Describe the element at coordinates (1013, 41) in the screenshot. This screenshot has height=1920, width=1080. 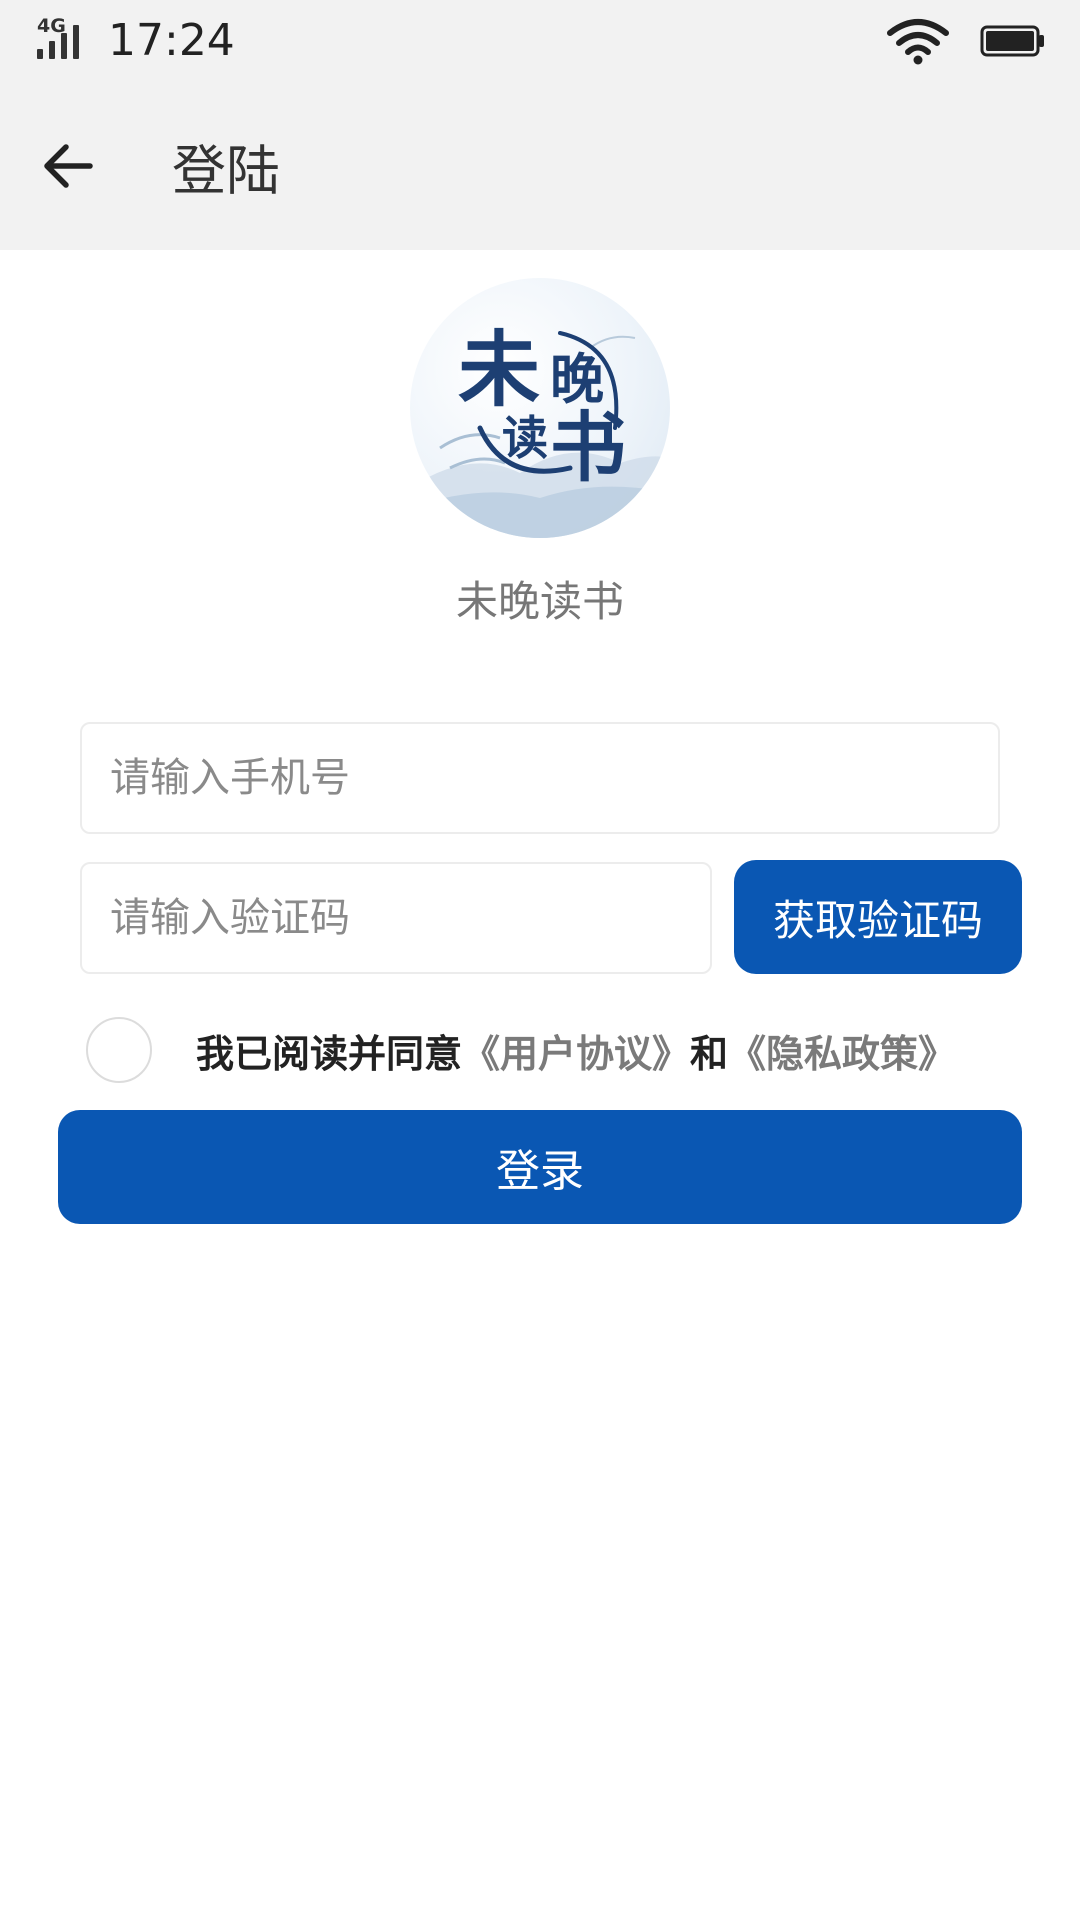
I see `battery-icon` at that location.